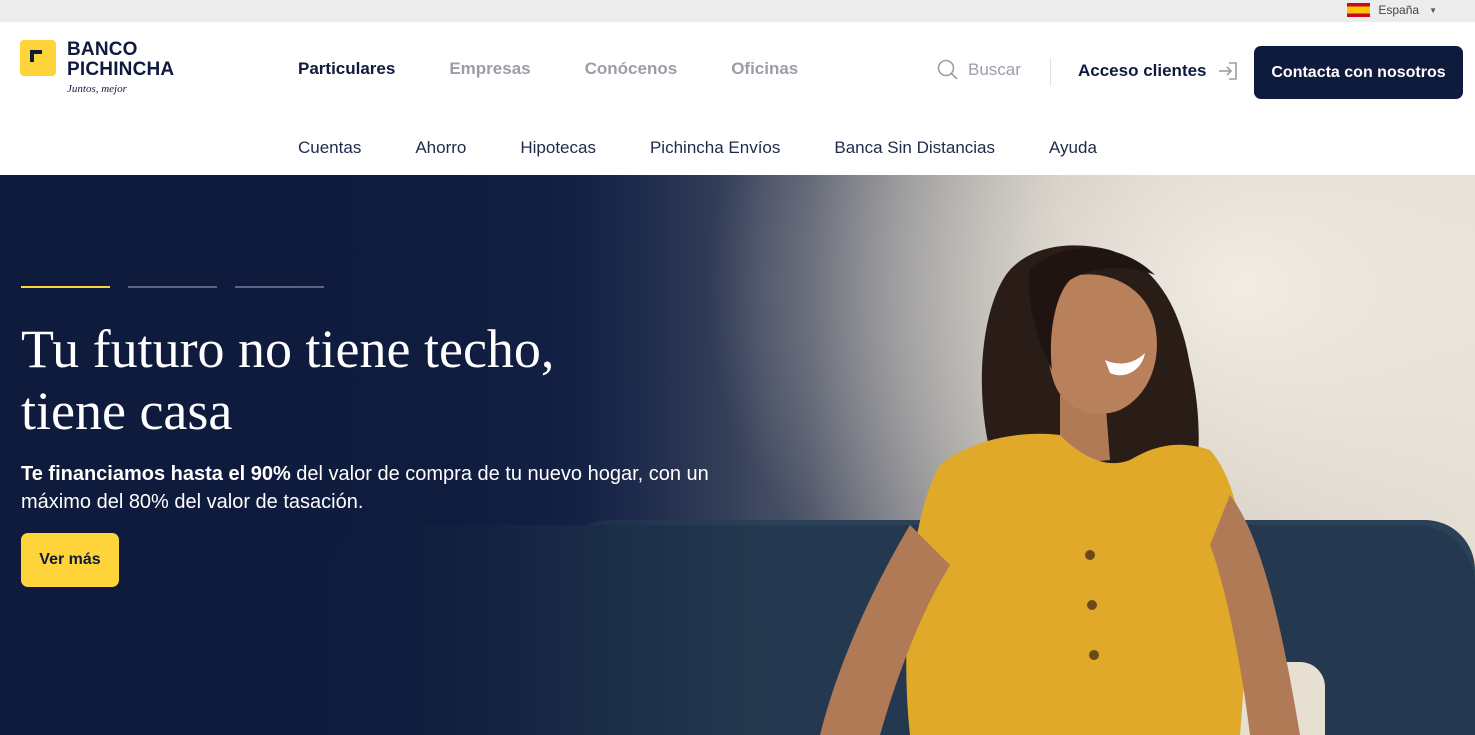 This screenshot has height=735, width=1475. What do you see at coordinates (329, 148) in the screenshot?
I see `subnav-cuentas: Cuentas` at bounding box center [329, 148].